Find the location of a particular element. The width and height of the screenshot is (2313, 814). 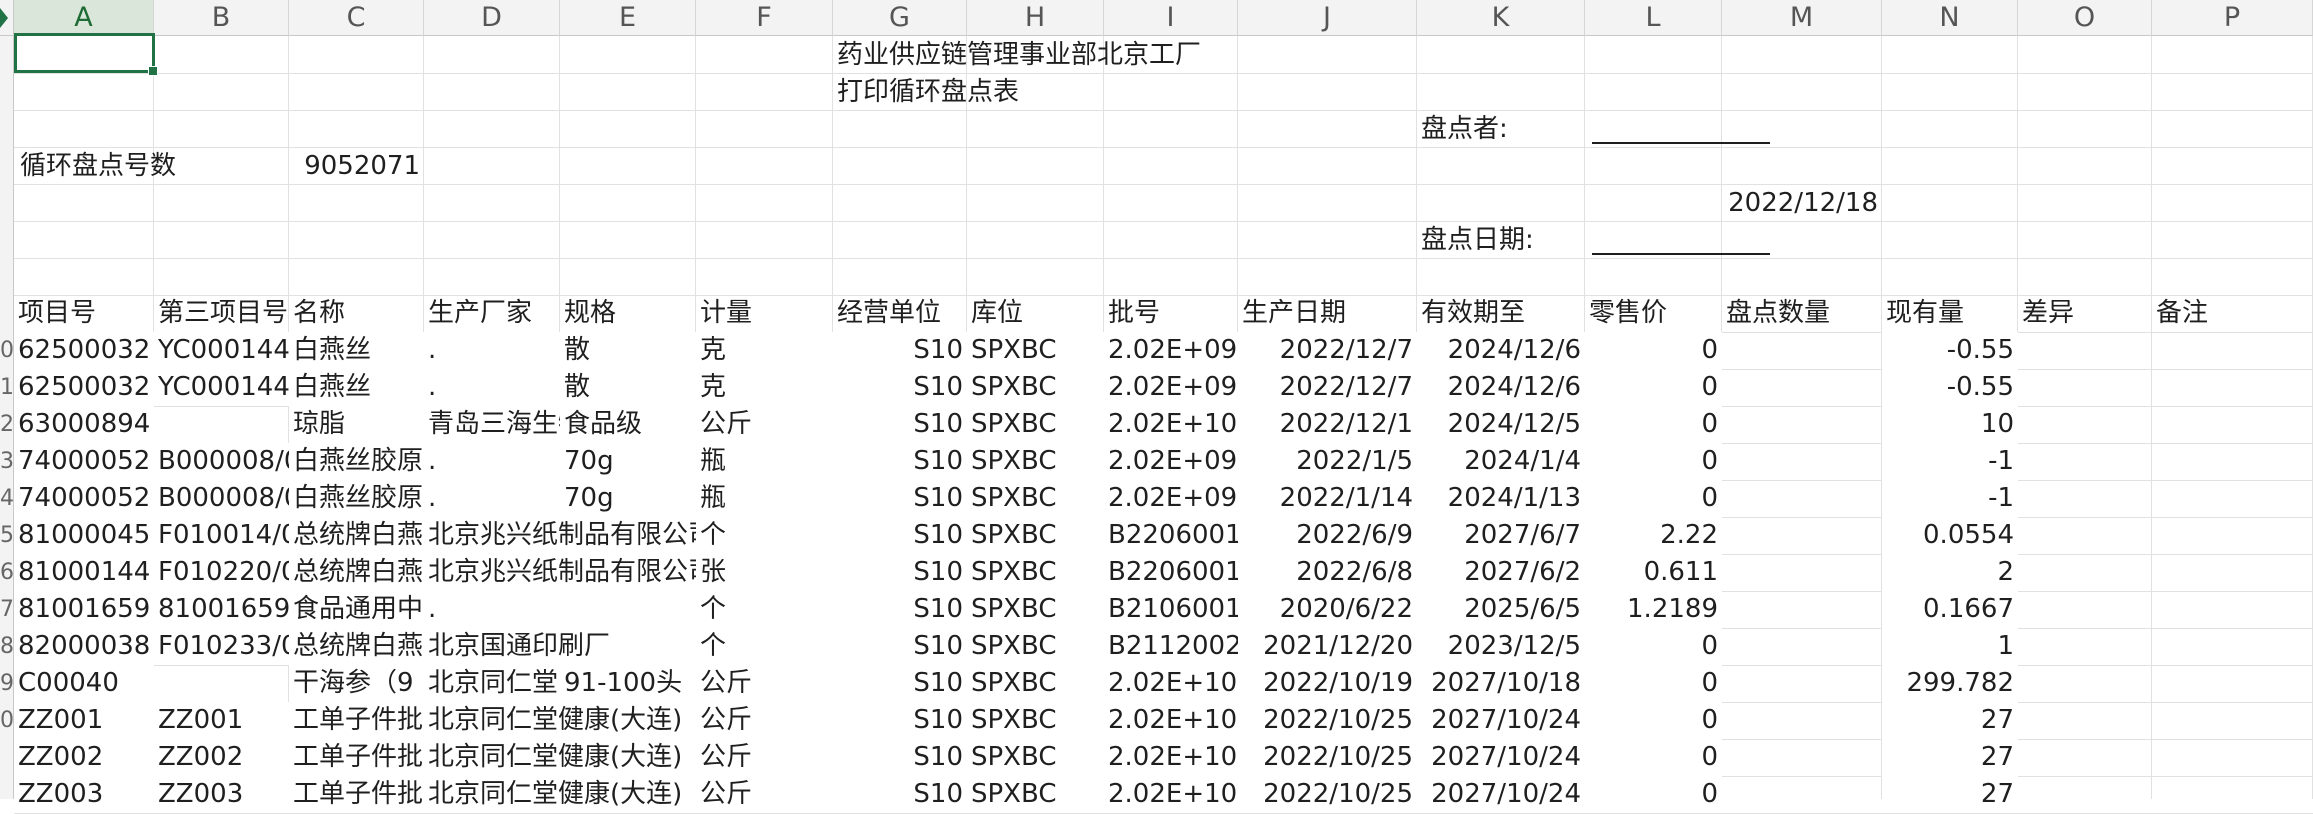

column-header-g: G is located at coordinates (900, 18).